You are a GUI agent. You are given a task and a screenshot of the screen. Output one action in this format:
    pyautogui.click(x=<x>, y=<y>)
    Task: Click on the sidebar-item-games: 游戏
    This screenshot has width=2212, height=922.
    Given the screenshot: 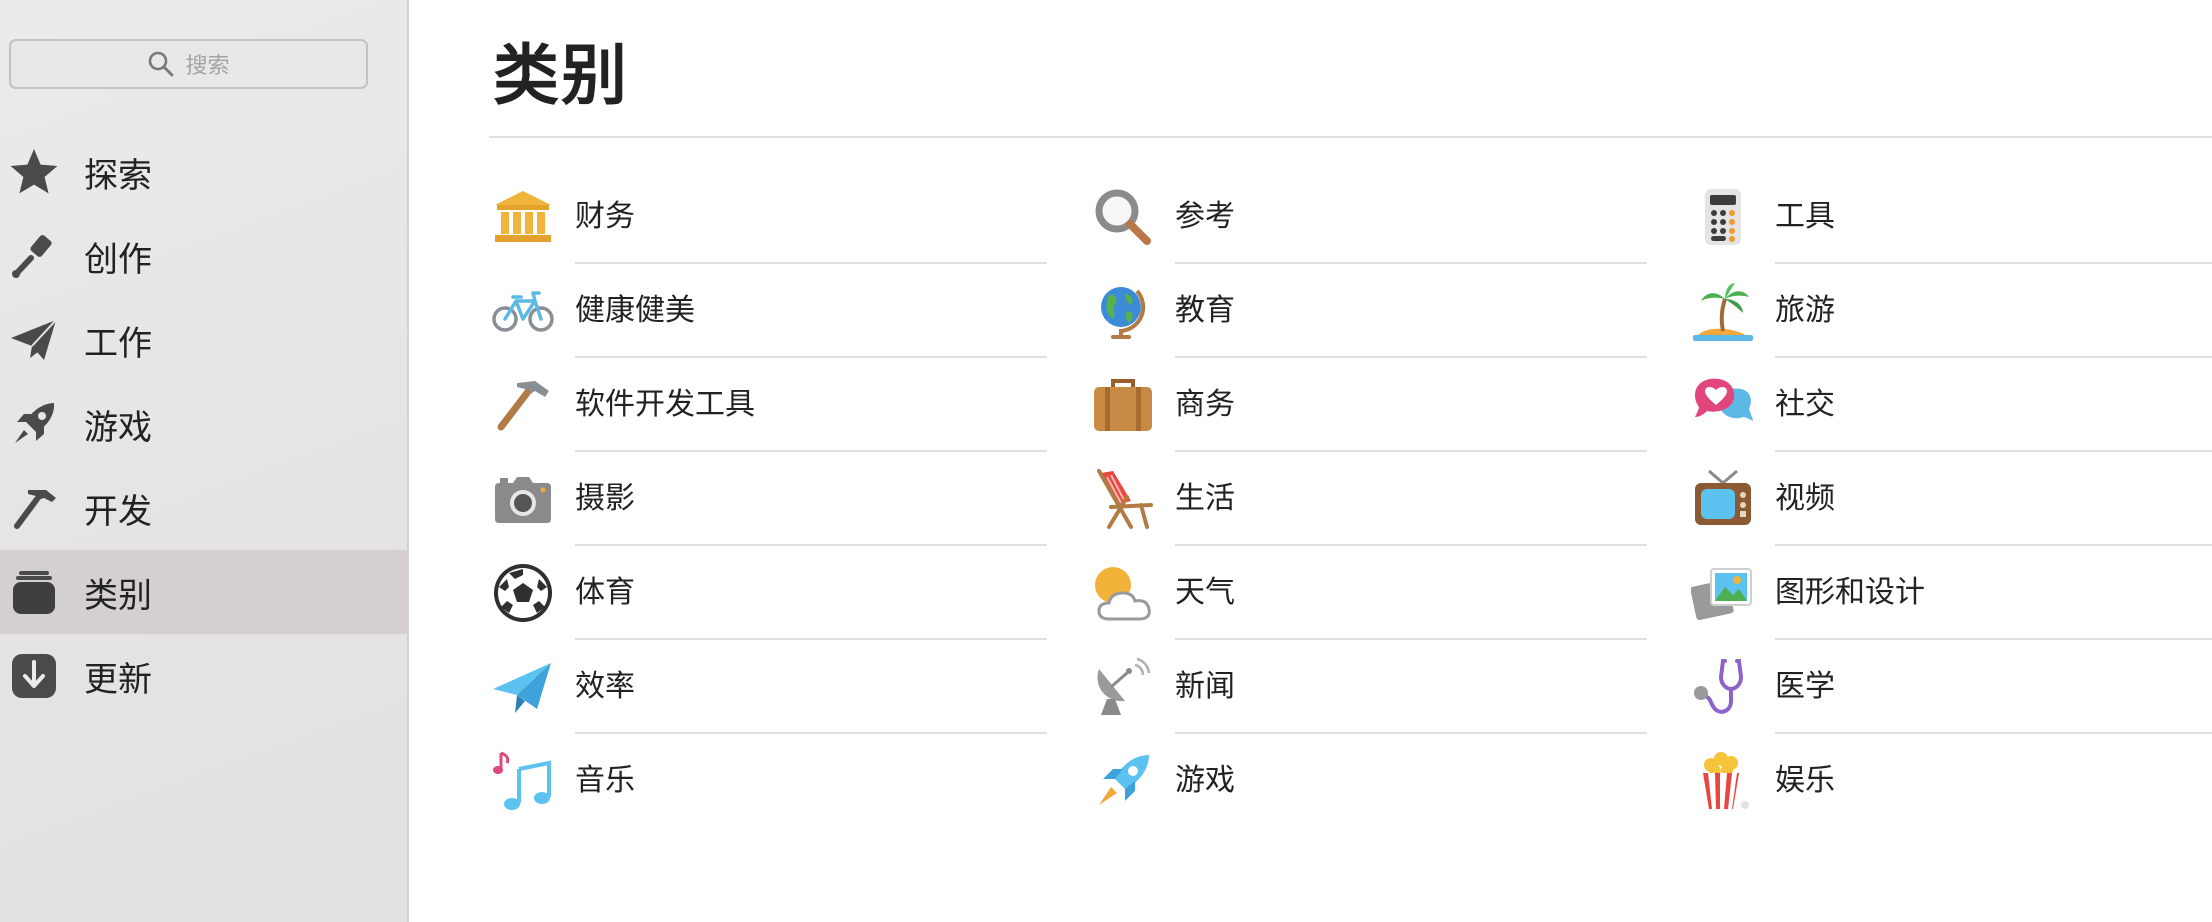 What is the action you would take?
    pyautogui.click(x=203, y=424)
    